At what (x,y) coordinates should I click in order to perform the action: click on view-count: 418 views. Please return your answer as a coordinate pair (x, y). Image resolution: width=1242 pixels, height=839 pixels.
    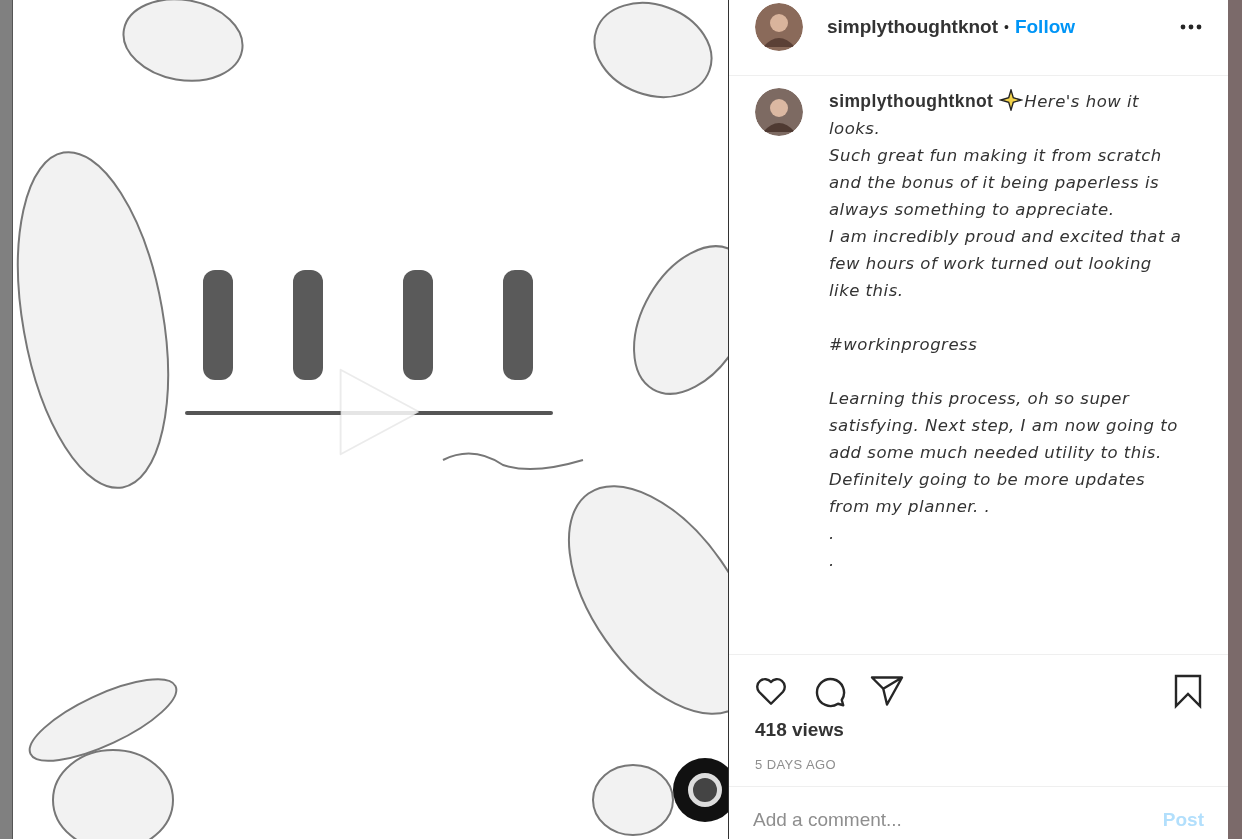
    Looking at the image, I should click on (799, 729).